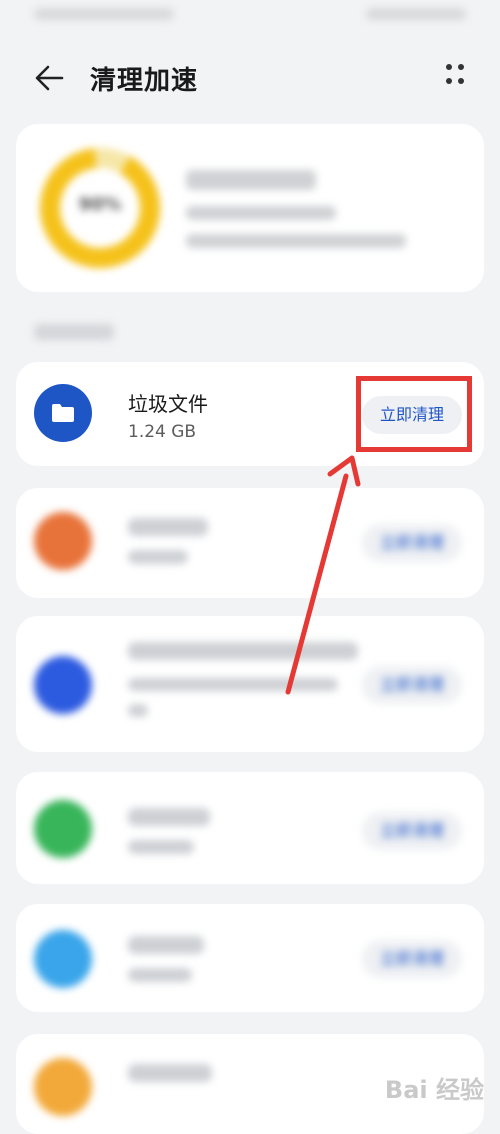 This screenshot has height=1134, width=500. What do you see at coordinates (63, 413) in the screenshot?
I see `folder-icon` at bounding box center [63, 413].